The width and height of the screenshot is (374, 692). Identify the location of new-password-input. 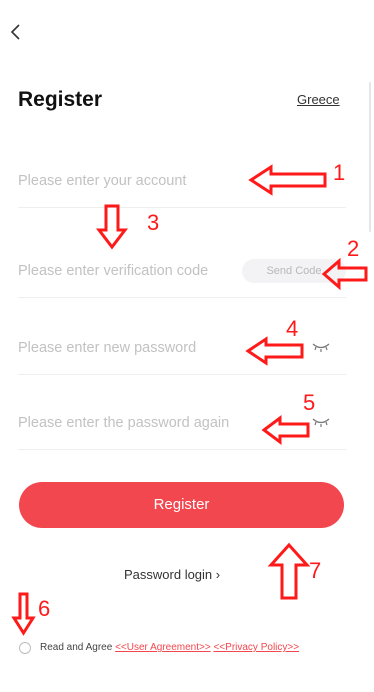
(133, 348).